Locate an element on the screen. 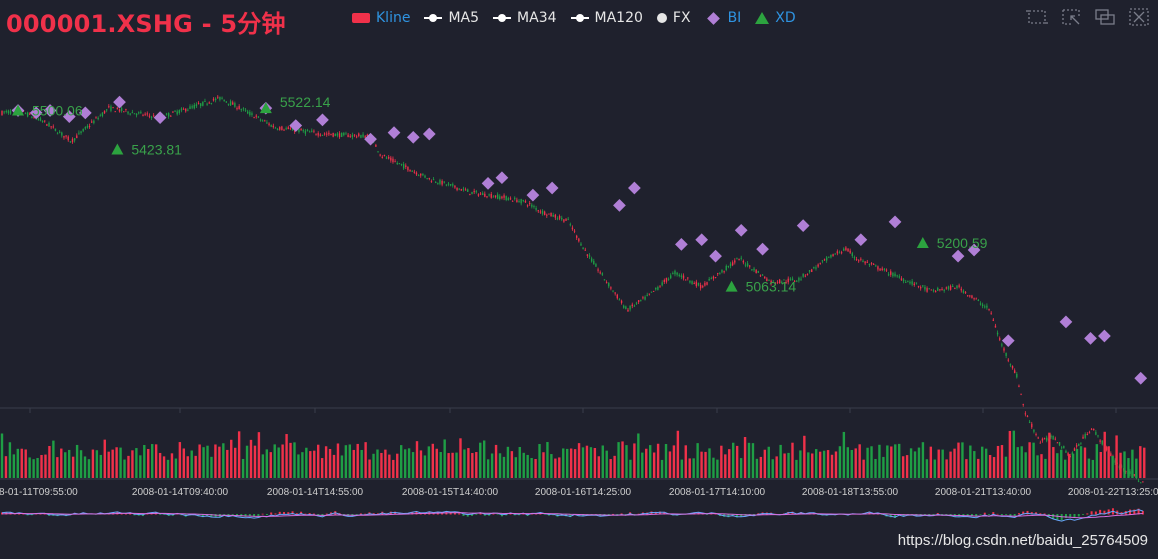 This screenshot has height=559, width=1158. x-tick-label: 2008-01-22T13:25:00 is located at coordinates (1113, 492).